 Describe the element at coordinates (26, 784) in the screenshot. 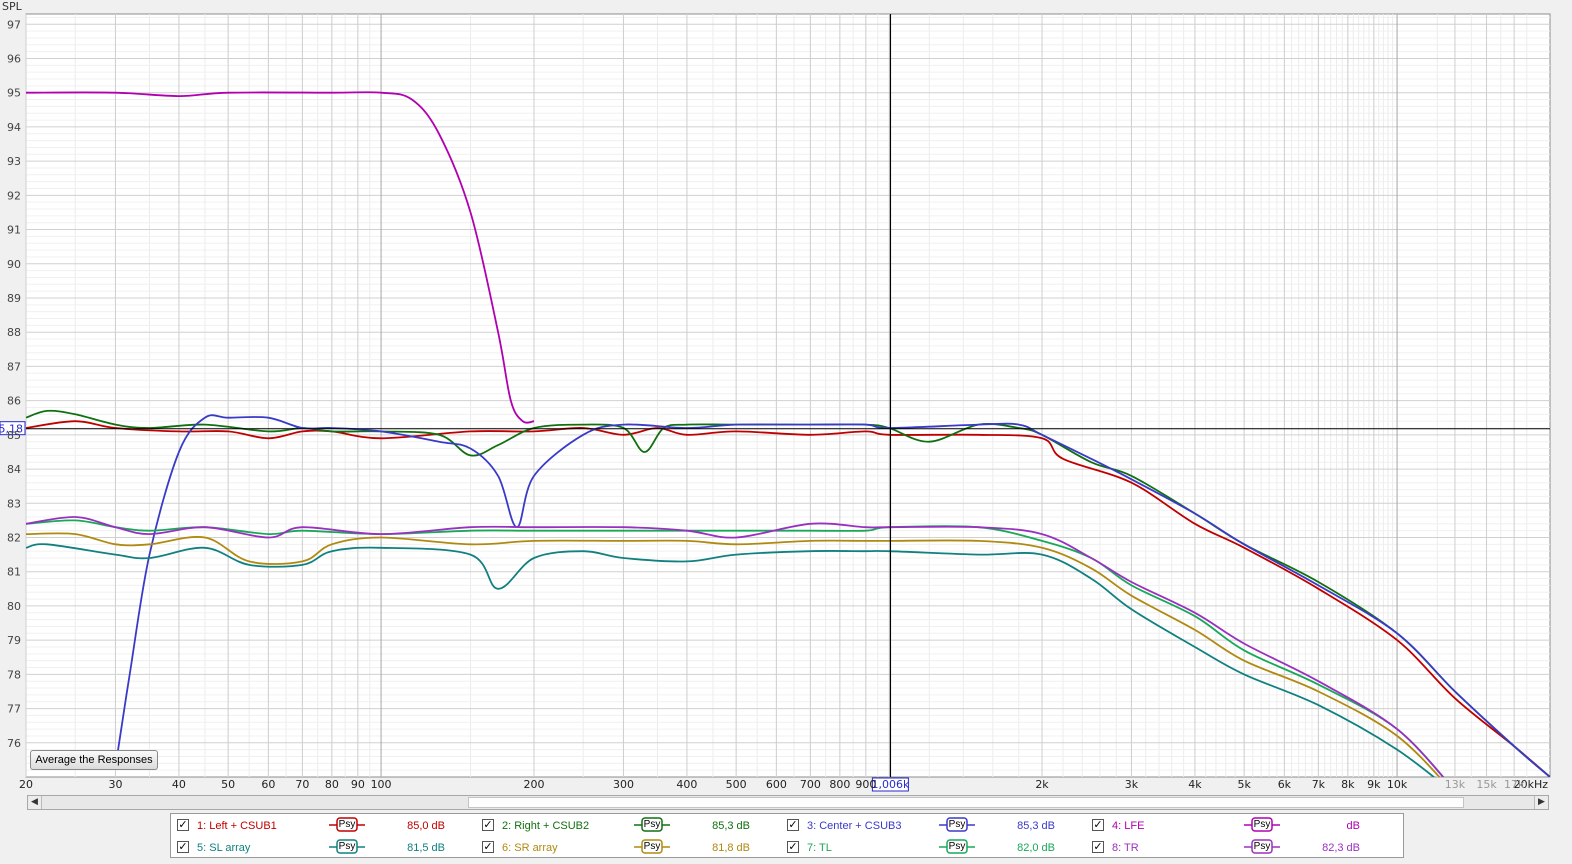

I see `x-tick-label: 20` at that location.